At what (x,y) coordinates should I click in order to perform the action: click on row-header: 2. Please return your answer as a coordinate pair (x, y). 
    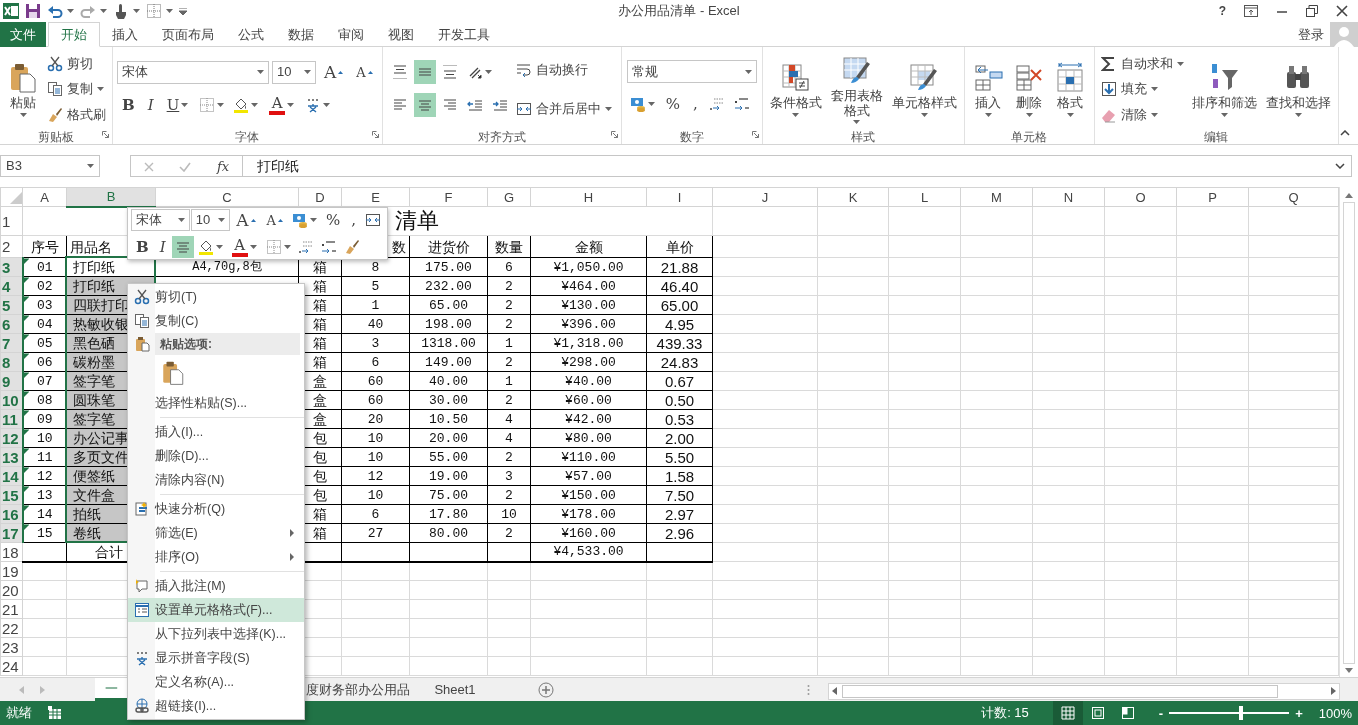
    Looking at the image, I should click on (11, 246).